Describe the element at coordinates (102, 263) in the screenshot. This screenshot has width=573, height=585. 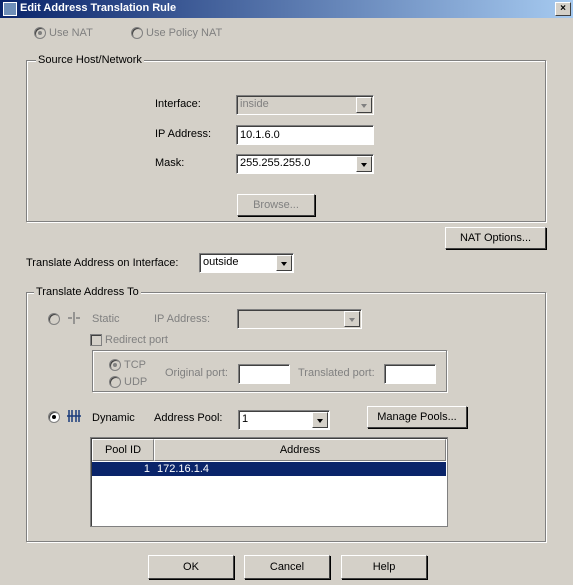
I see `translate-interface-label: Translate Address on Interface:` at that location.